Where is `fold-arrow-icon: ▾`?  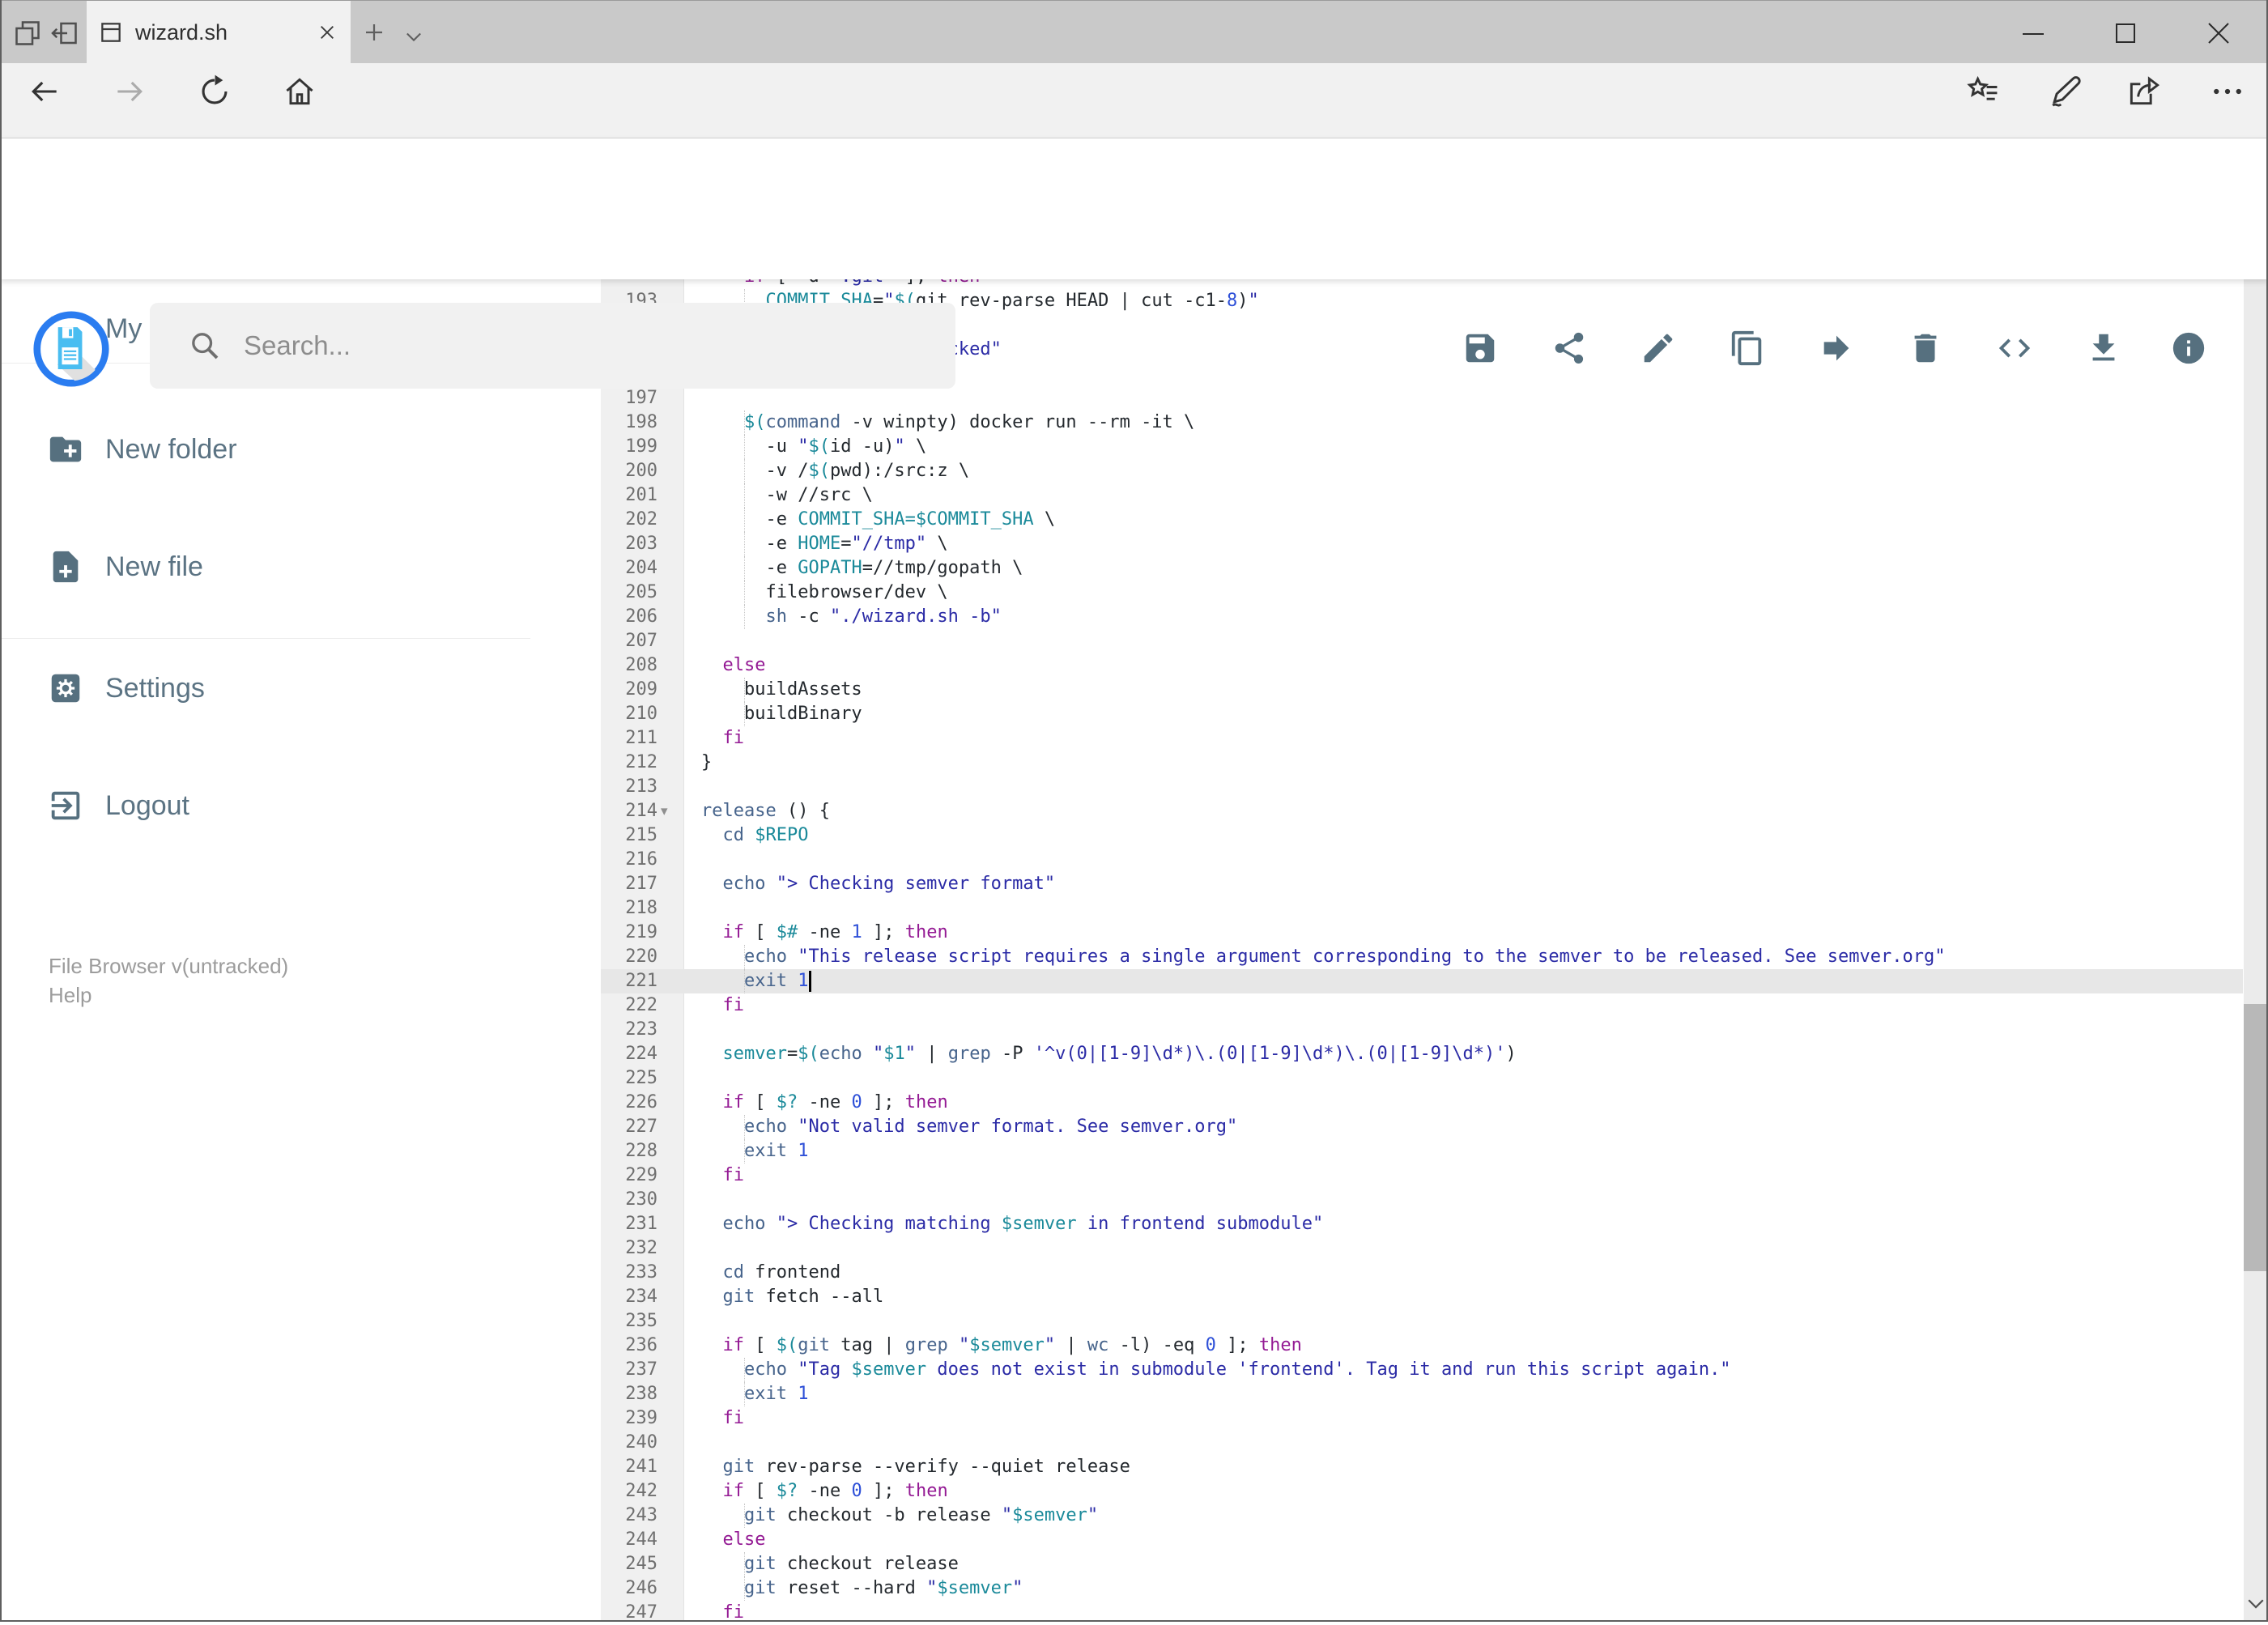
fold-arrow-icon: ▾ is located at coordinates (664, 811).